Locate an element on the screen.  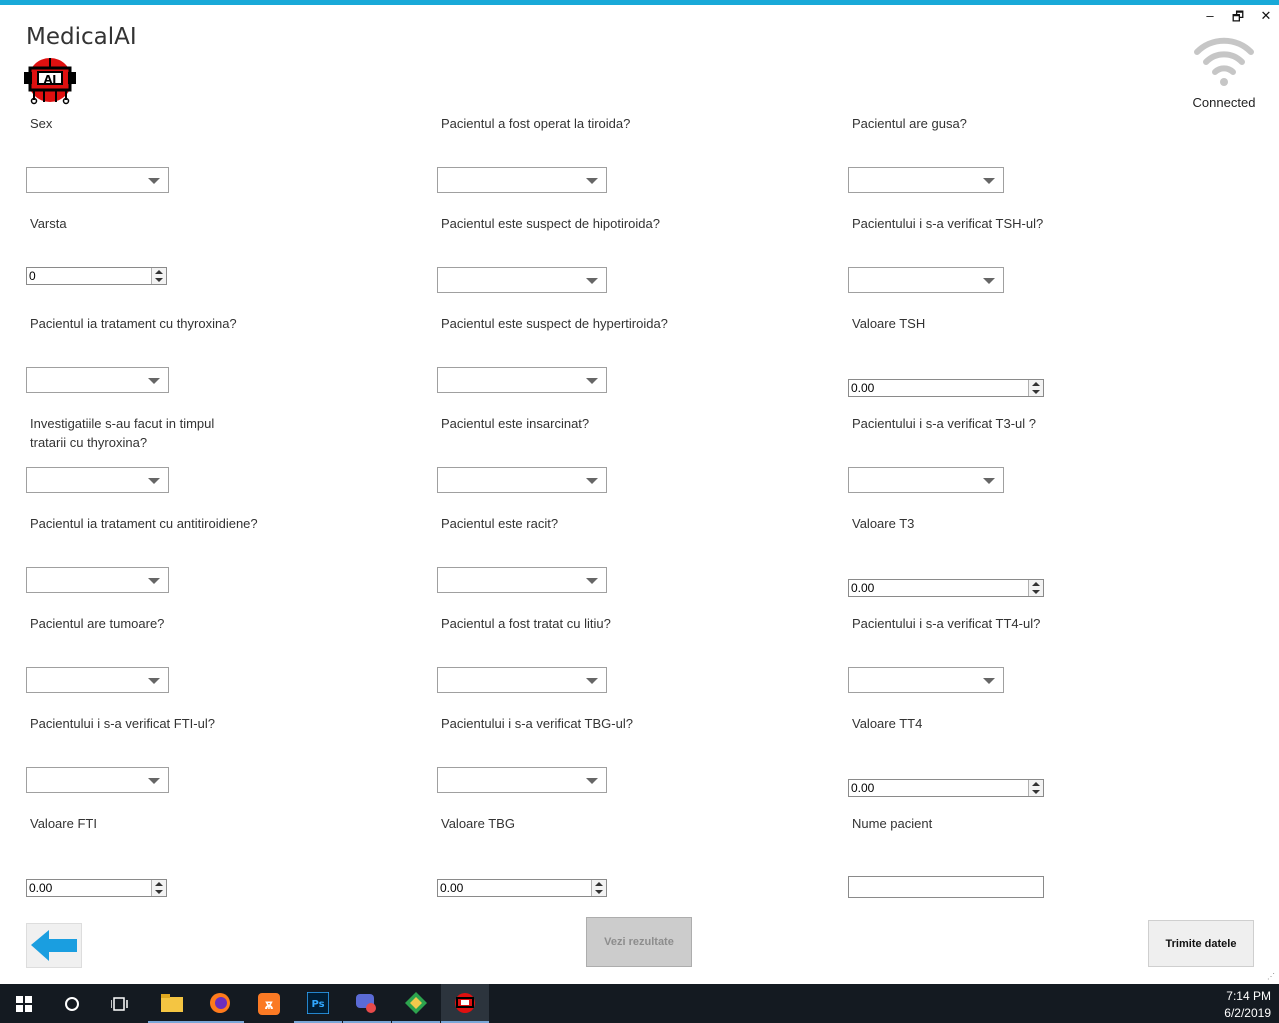
gusa-dropdown is located at coordinates (926, 180).